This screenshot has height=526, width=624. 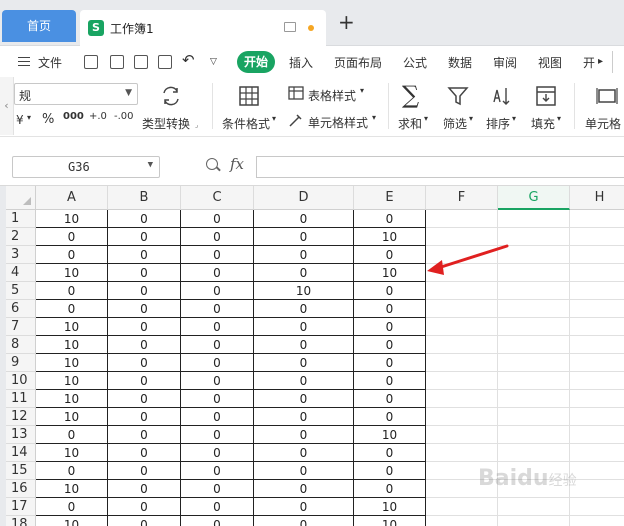 I want to click on cell-b5: 0, so click(x=144, y=291).